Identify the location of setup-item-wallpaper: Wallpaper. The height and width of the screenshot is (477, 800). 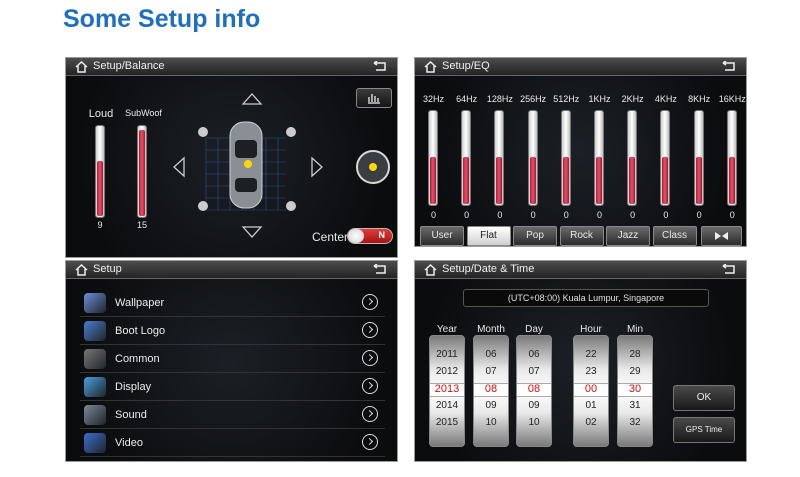
(232, 303).